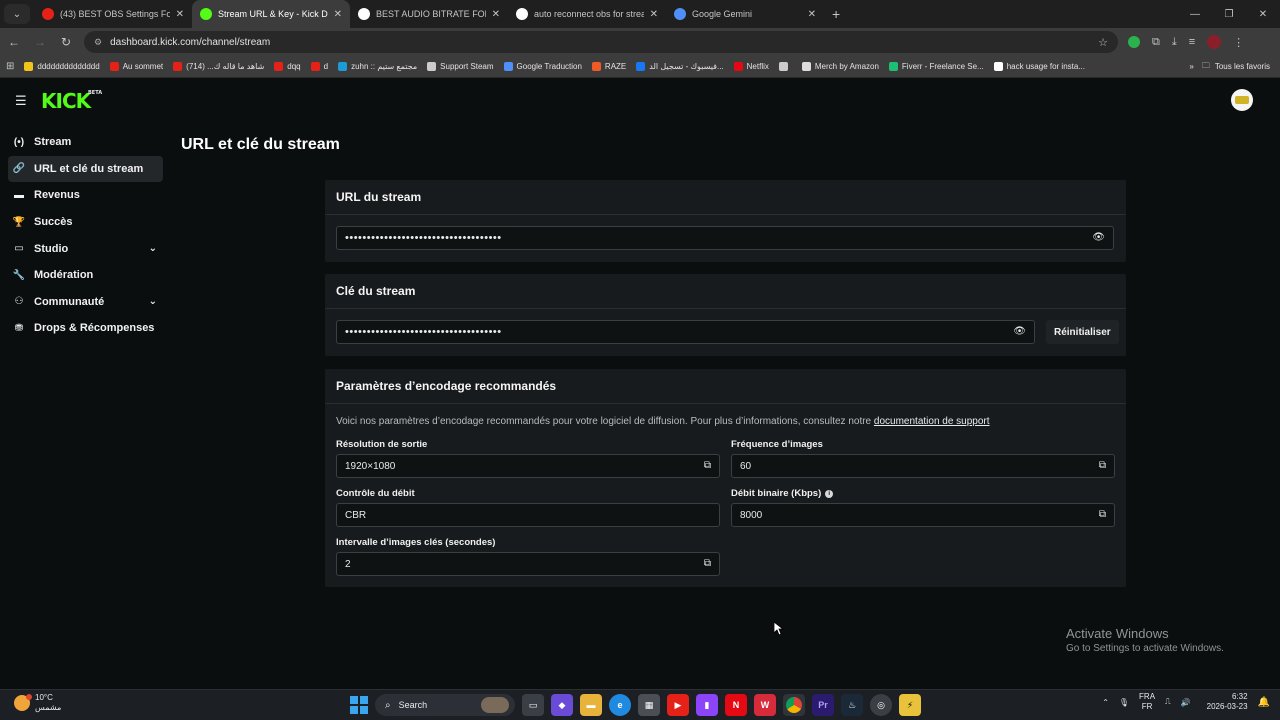  What do you see at coordinates (1236, 67) in the screenshot?
I see `all-bookmarks-folder: 🗀 Tous les favoris` at bounding box center [1236, 67].